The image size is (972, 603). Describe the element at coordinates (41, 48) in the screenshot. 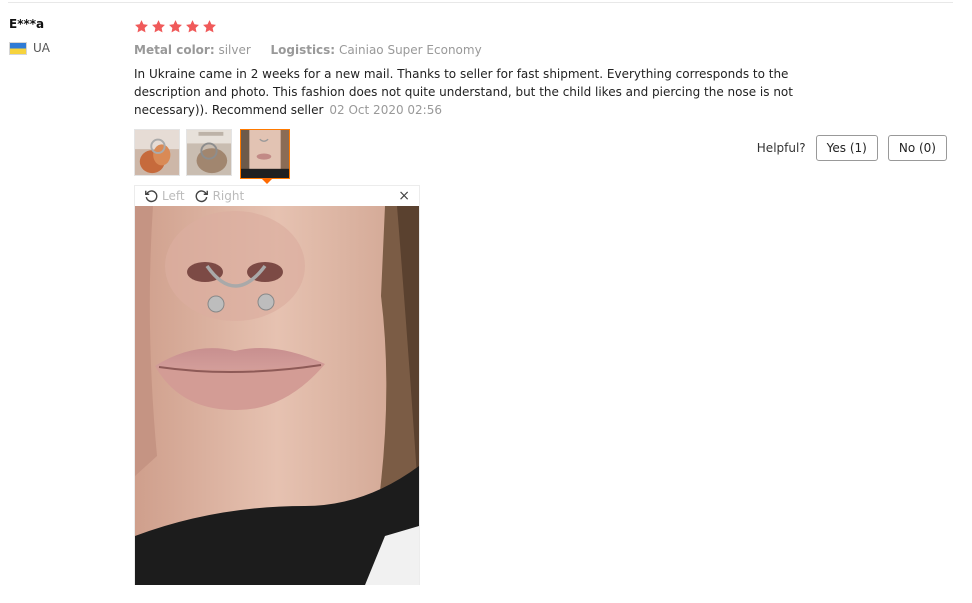

I see `country-code: UA` at that location.